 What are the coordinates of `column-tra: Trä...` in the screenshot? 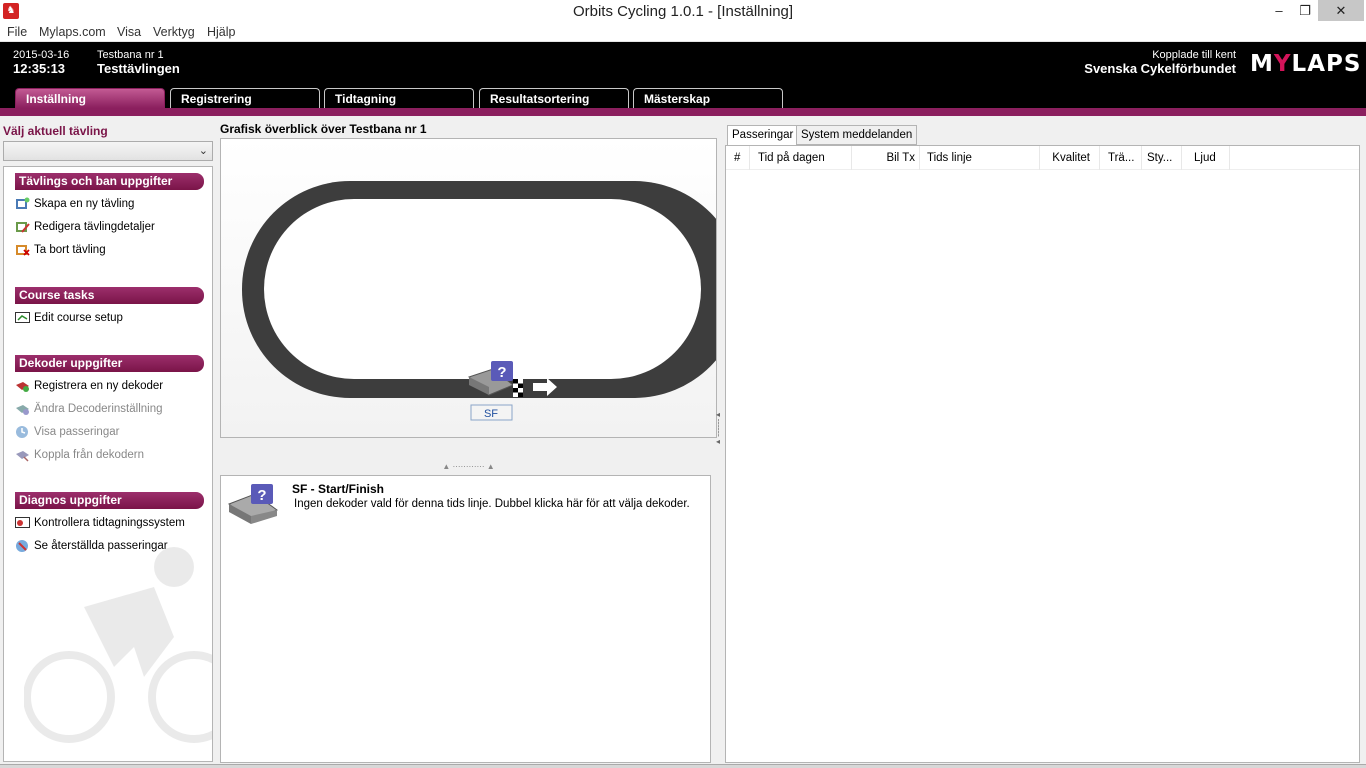 It's located at (1121, 158).